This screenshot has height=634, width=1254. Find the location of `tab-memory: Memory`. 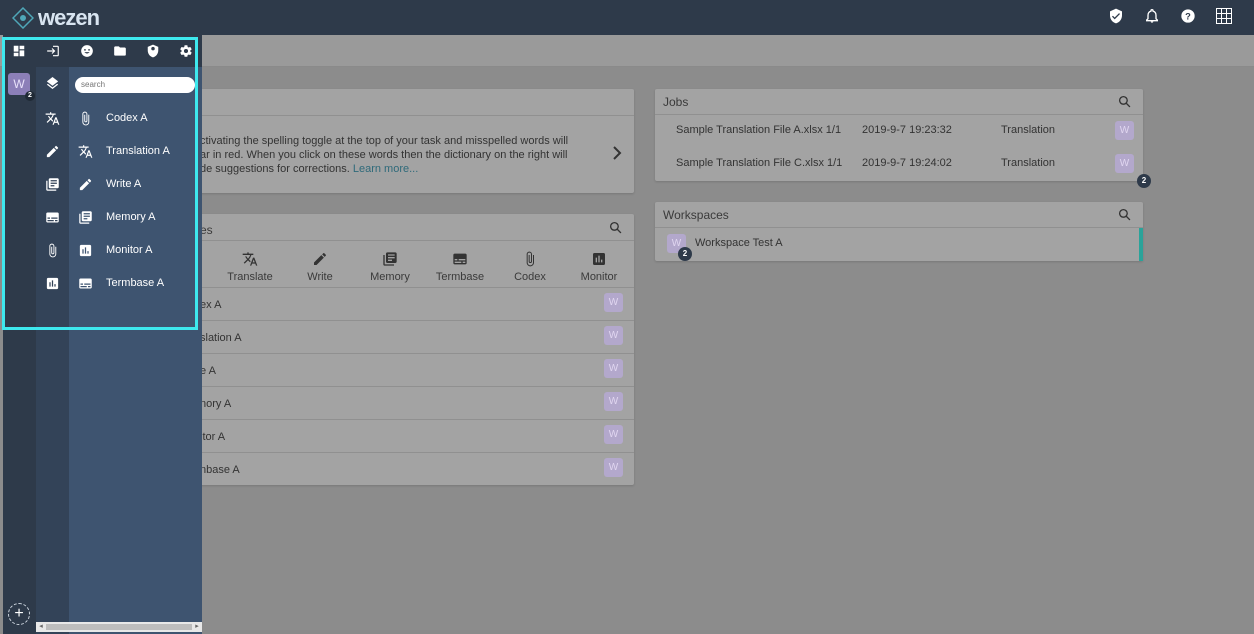

tab-memory: Memory is located at coordinates (390, 266).